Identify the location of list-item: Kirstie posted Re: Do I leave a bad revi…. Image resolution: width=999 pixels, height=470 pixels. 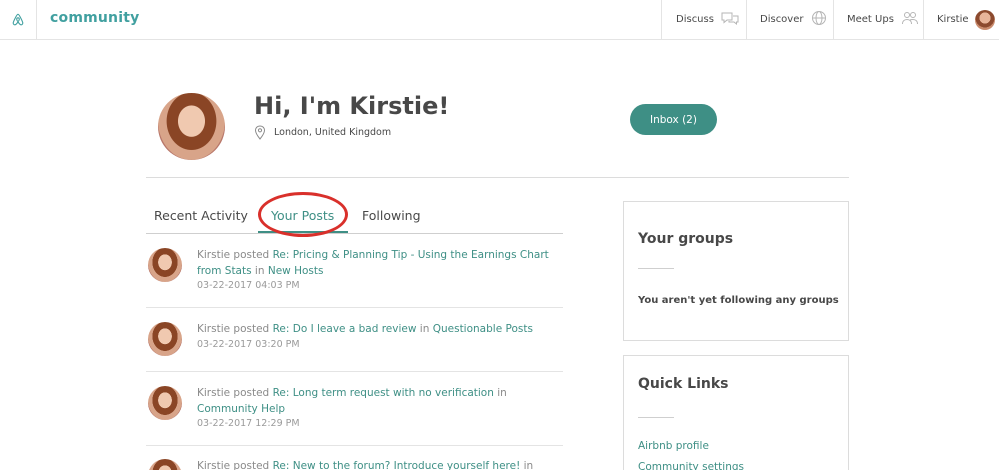
(354, 340).